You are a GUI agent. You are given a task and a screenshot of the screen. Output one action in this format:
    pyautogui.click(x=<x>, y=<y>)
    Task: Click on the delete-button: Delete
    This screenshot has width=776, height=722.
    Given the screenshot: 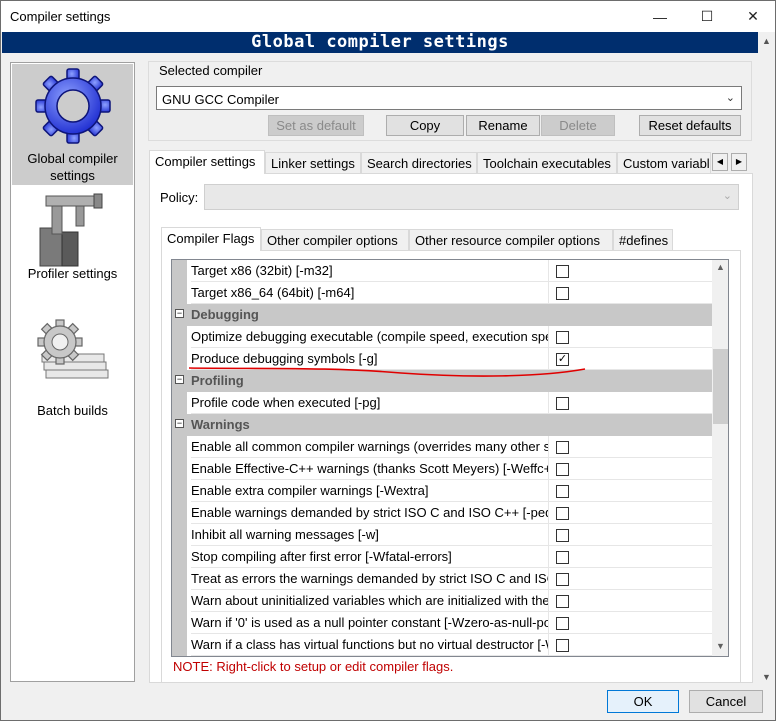 What is the action you would take?
    pyautogui.click(x=578, y=125)
    